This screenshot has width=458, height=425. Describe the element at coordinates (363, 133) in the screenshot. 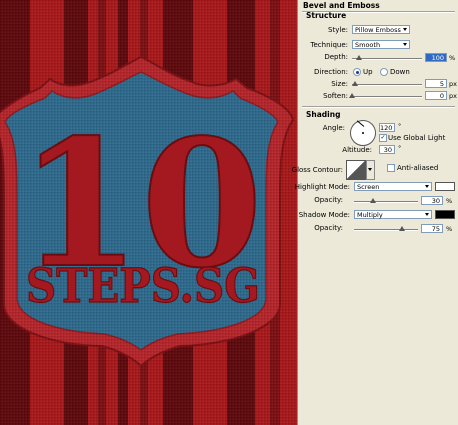

I see `angle-dial` at that location.